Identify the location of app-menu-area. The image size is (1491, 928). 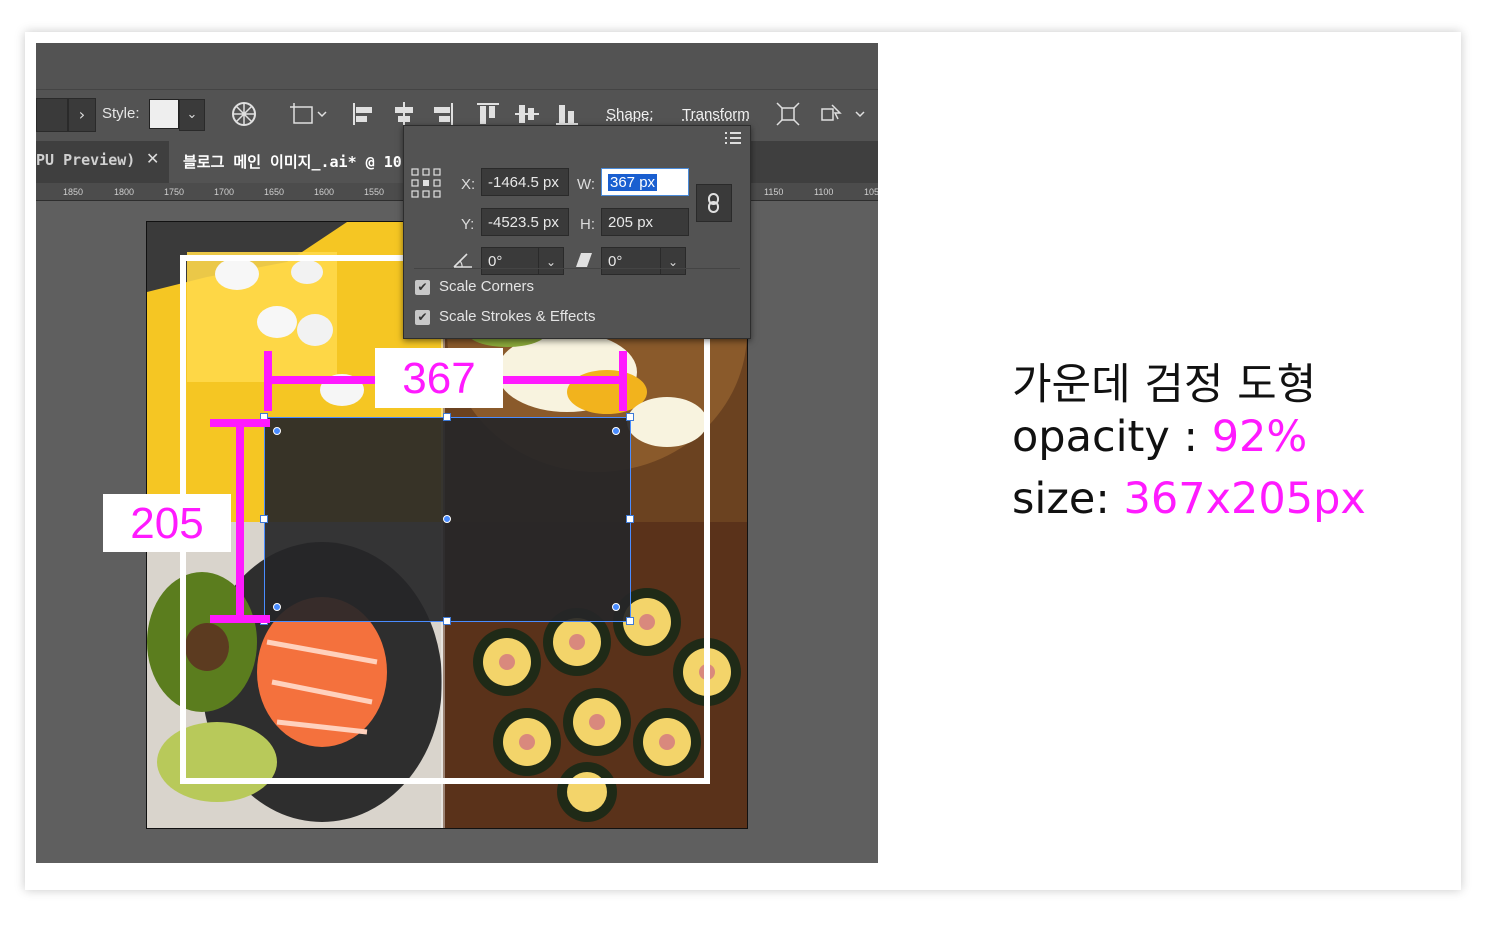
(457, 66).